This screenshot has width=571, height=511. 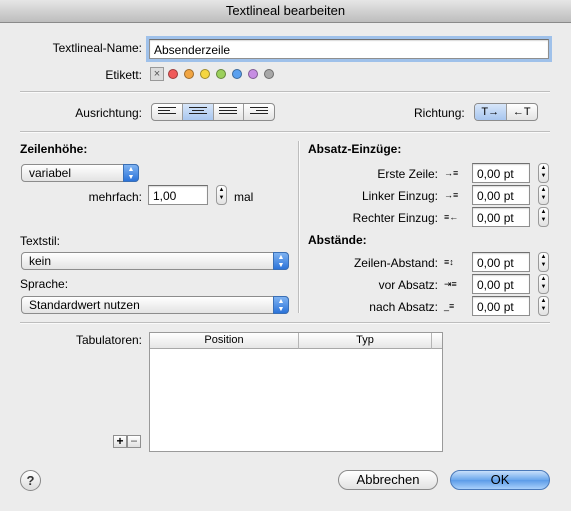 What do you see at coordinates (30, 480) in the screenshot?
I see `help-button: ?` at bounding box center [30, 480].